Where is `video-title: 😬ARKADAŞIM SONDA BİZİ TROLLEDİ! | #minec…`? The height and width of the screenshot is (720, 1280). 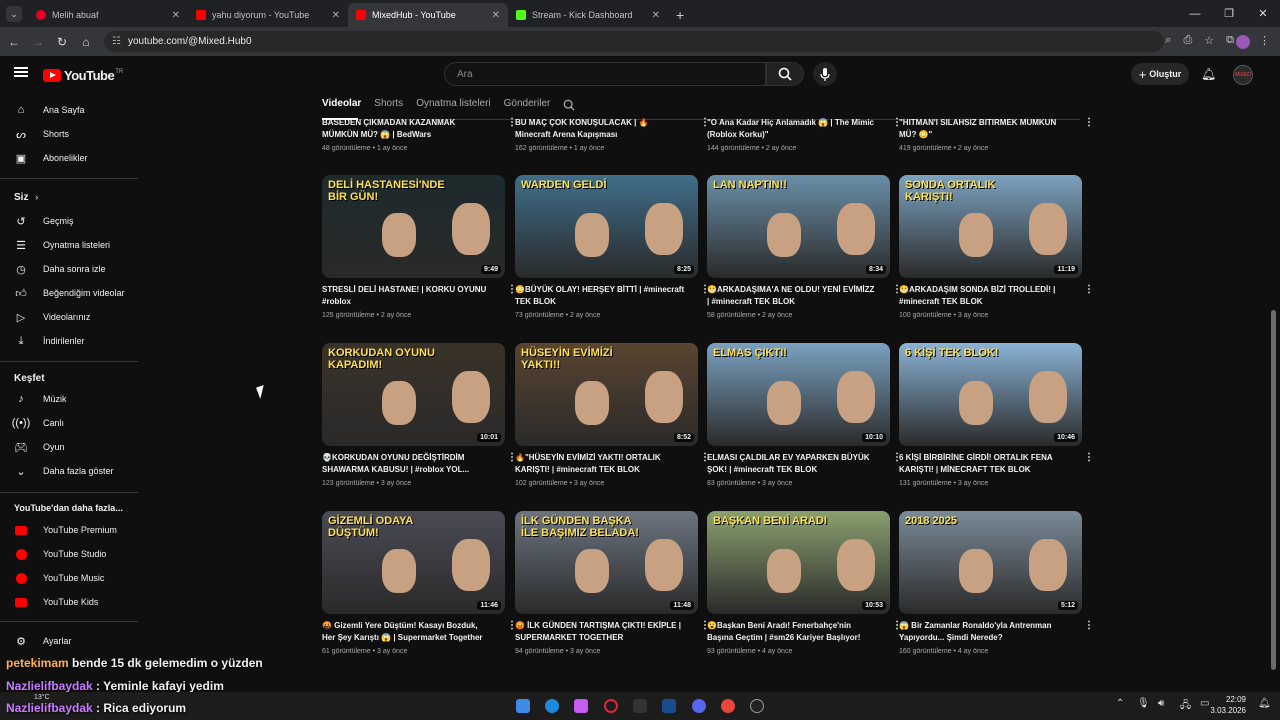 video-title: 😬ARKADAŞIM SONDA BİZİ TROLLEDİ! | #minec… is located at coordinates (984, 296).